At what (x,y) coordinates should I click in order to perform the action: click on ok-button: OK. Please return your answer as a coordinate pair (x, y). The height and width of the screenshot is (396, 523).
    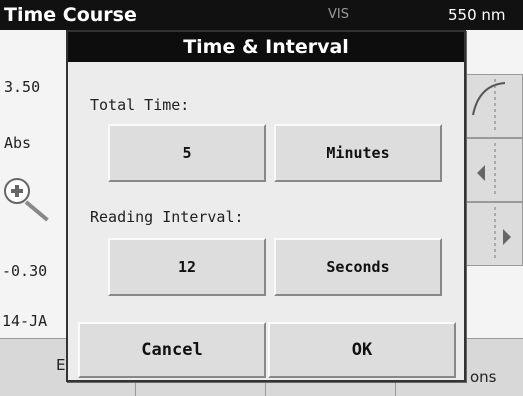
    Looking at the image, I should click on (362, 350).